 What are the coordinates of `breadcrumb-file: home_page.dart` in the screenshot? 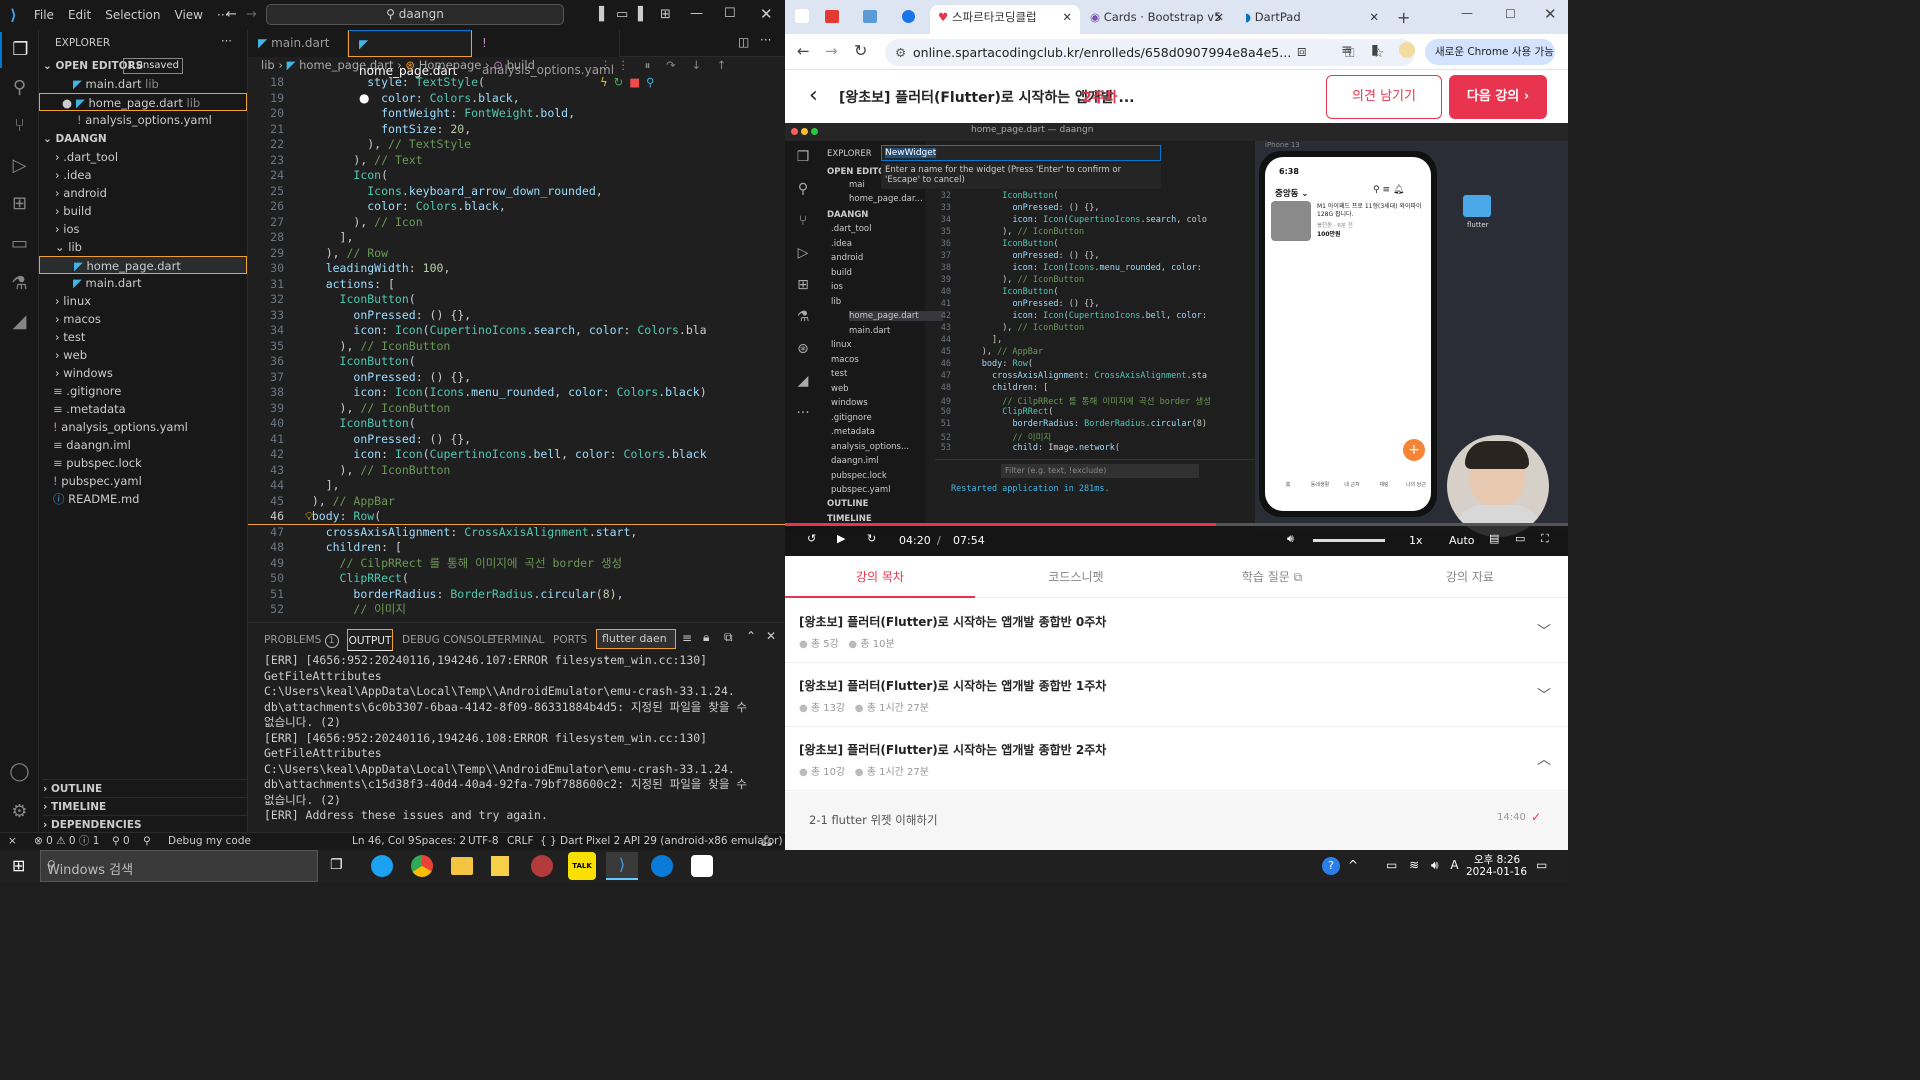 It's located at (346, 65).